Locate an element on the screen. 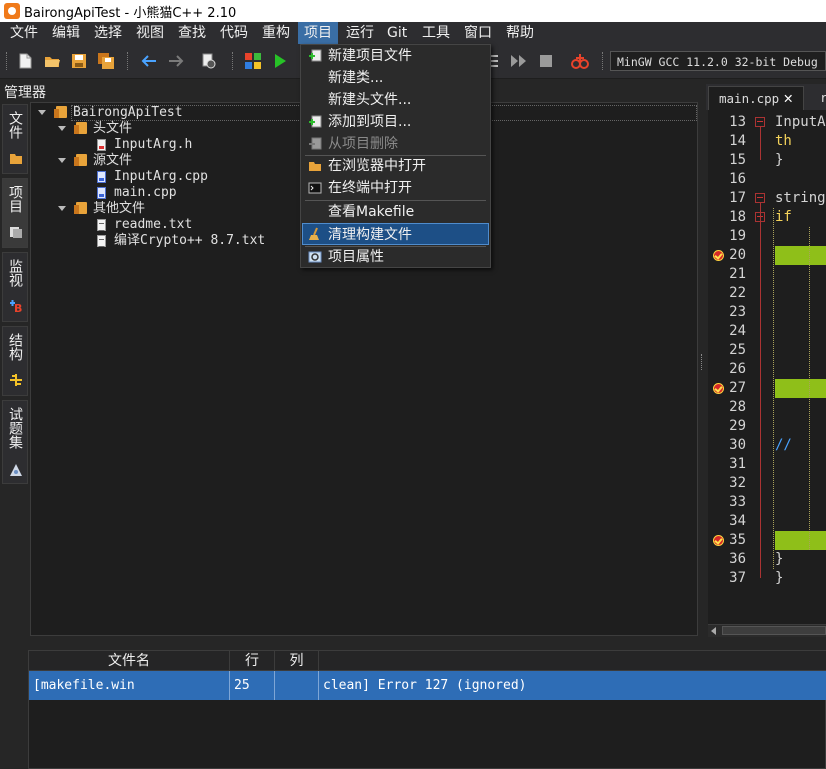 This screenshot has height=769, width=826. line-number: 24 is located at coordinates (727, 331).